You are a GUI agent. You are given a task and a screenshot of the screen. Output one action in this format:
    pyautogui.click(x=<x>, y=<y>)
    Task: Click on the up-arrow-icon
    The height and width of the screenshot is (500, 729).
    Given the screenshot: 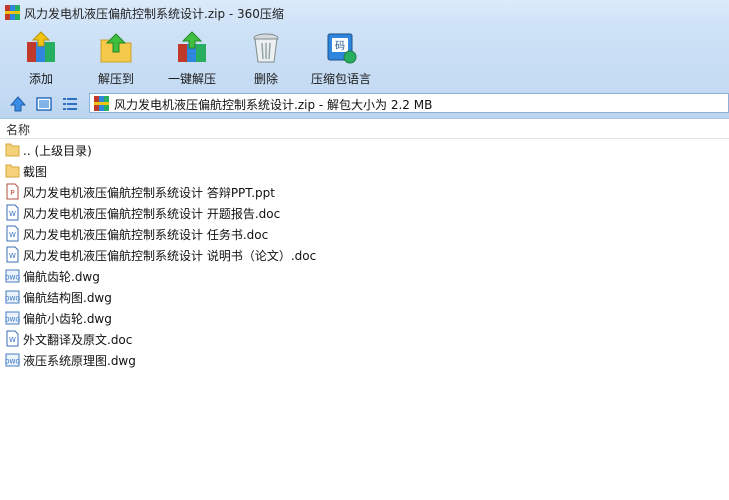 What is the action you would take?
    pyautogui.click(x=18, y=104)
    